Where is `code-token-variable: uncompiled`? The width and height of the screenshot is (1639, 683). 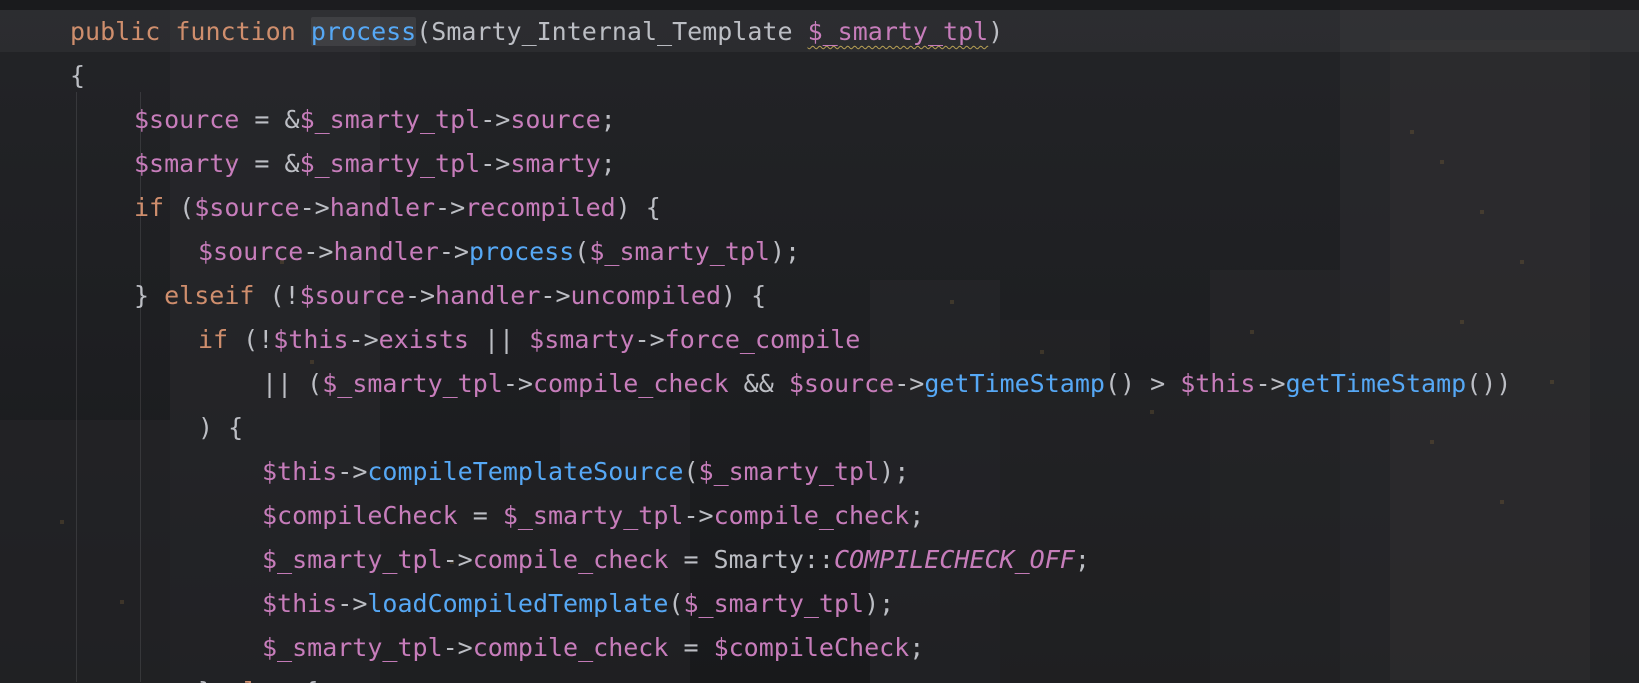
code-token-variable: uncompiled is located at coordinates (646, 295).